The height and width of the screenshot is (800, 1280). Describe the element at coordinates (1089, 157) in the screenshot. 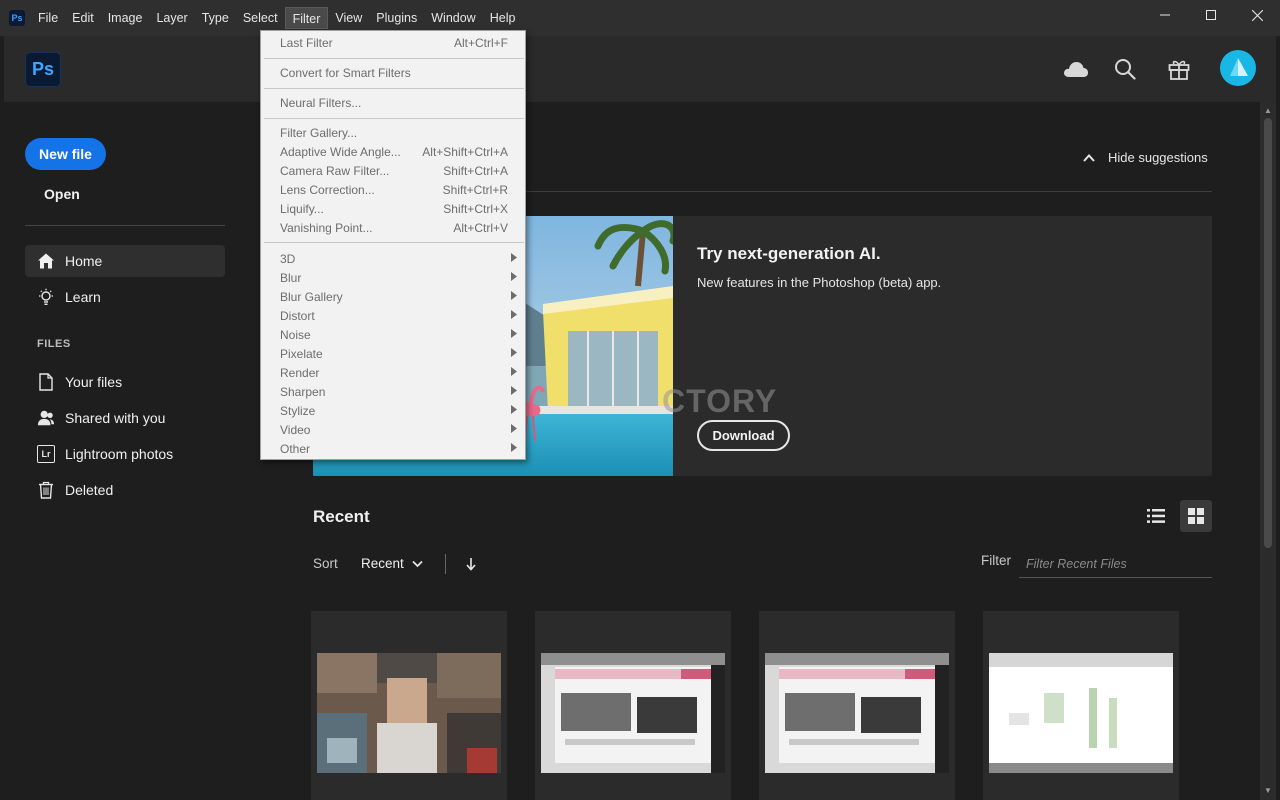

I see `chevron-up-icon` at that location.